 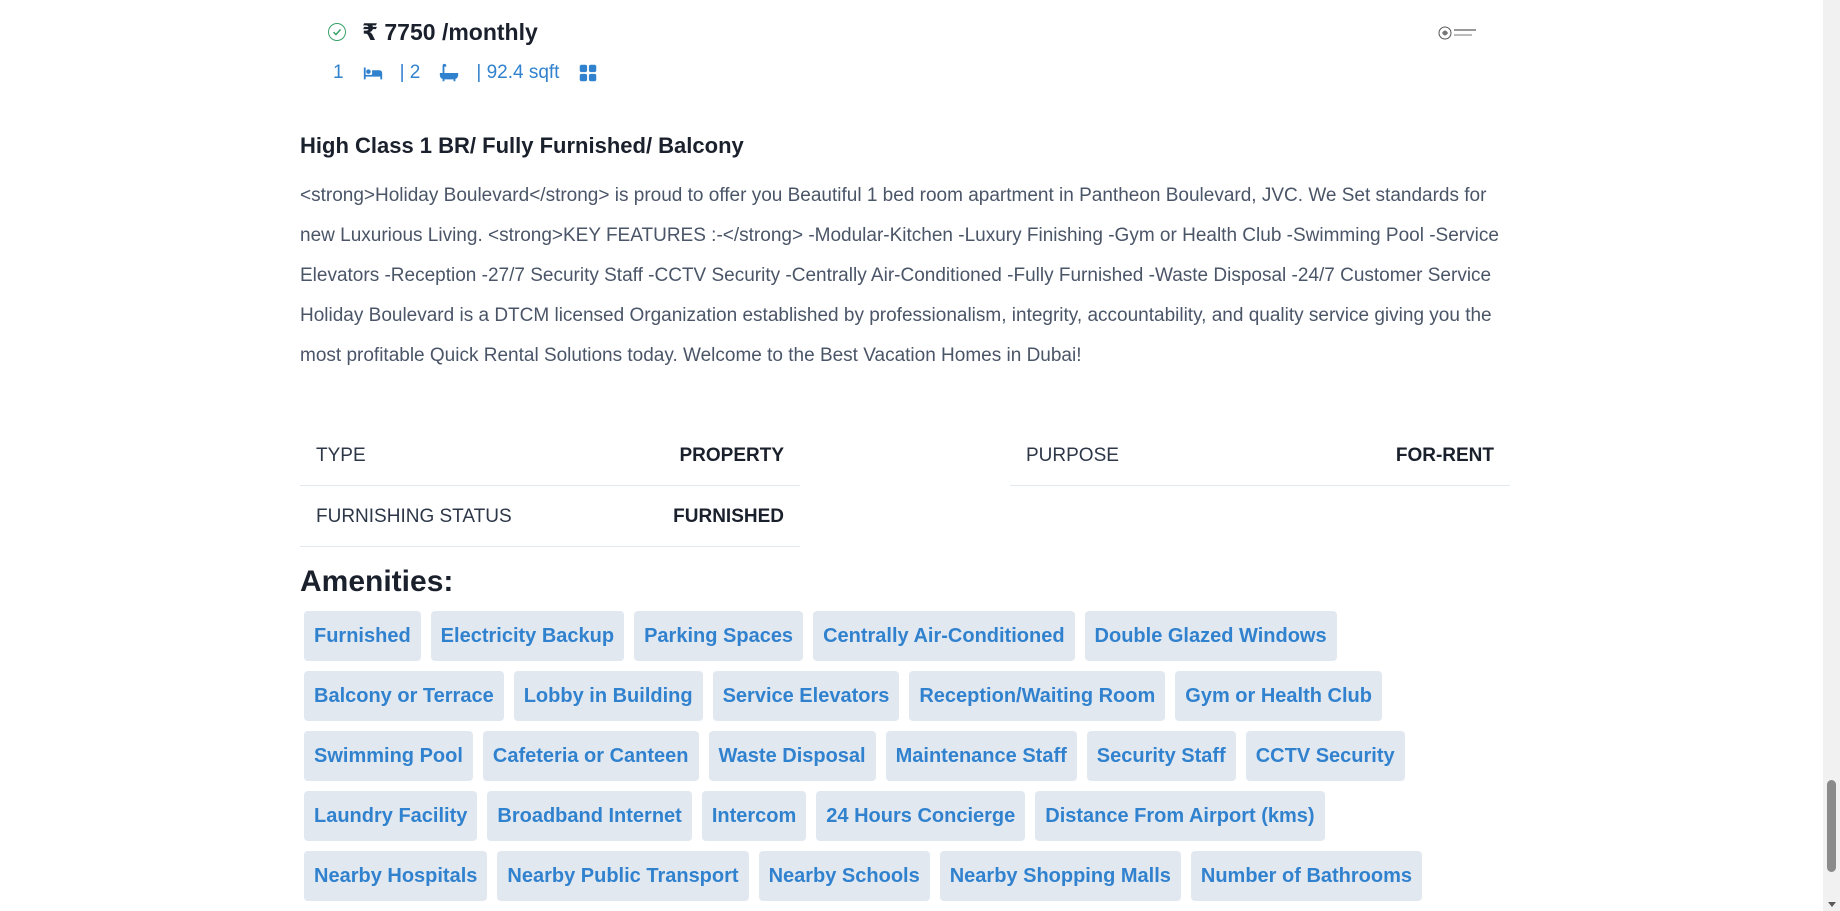 I want to click on bed-icon, so click(x=373, y=73).